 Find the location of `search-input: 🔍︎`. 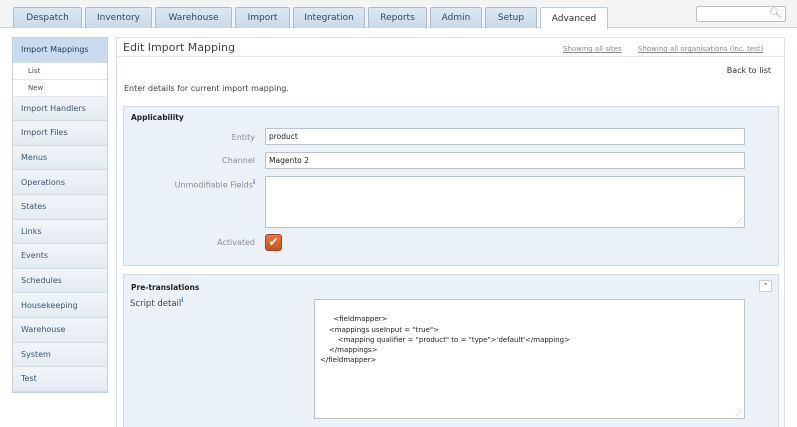

search-input: 🔍︎ is located at coordinates (741, 14).